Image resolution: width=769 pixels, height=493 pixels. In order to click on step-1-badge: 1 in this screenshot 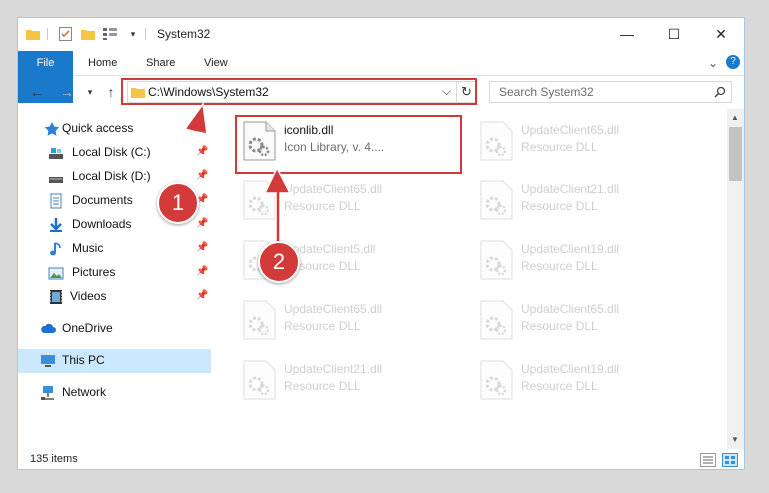, I will do `click(178, 203)`.